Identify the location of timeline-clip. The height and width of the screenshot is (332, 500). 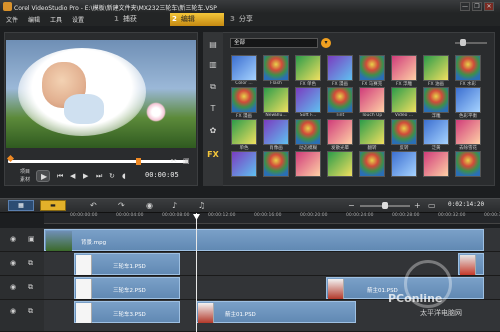
(471, 264).